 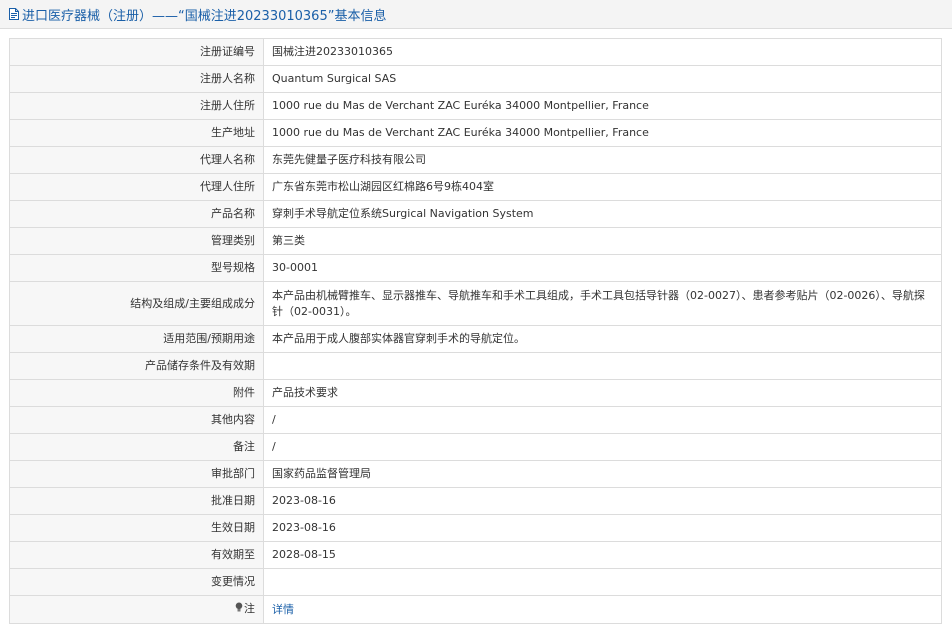 I want to click on row-label: 生产地址, so click(x=136, y=133).